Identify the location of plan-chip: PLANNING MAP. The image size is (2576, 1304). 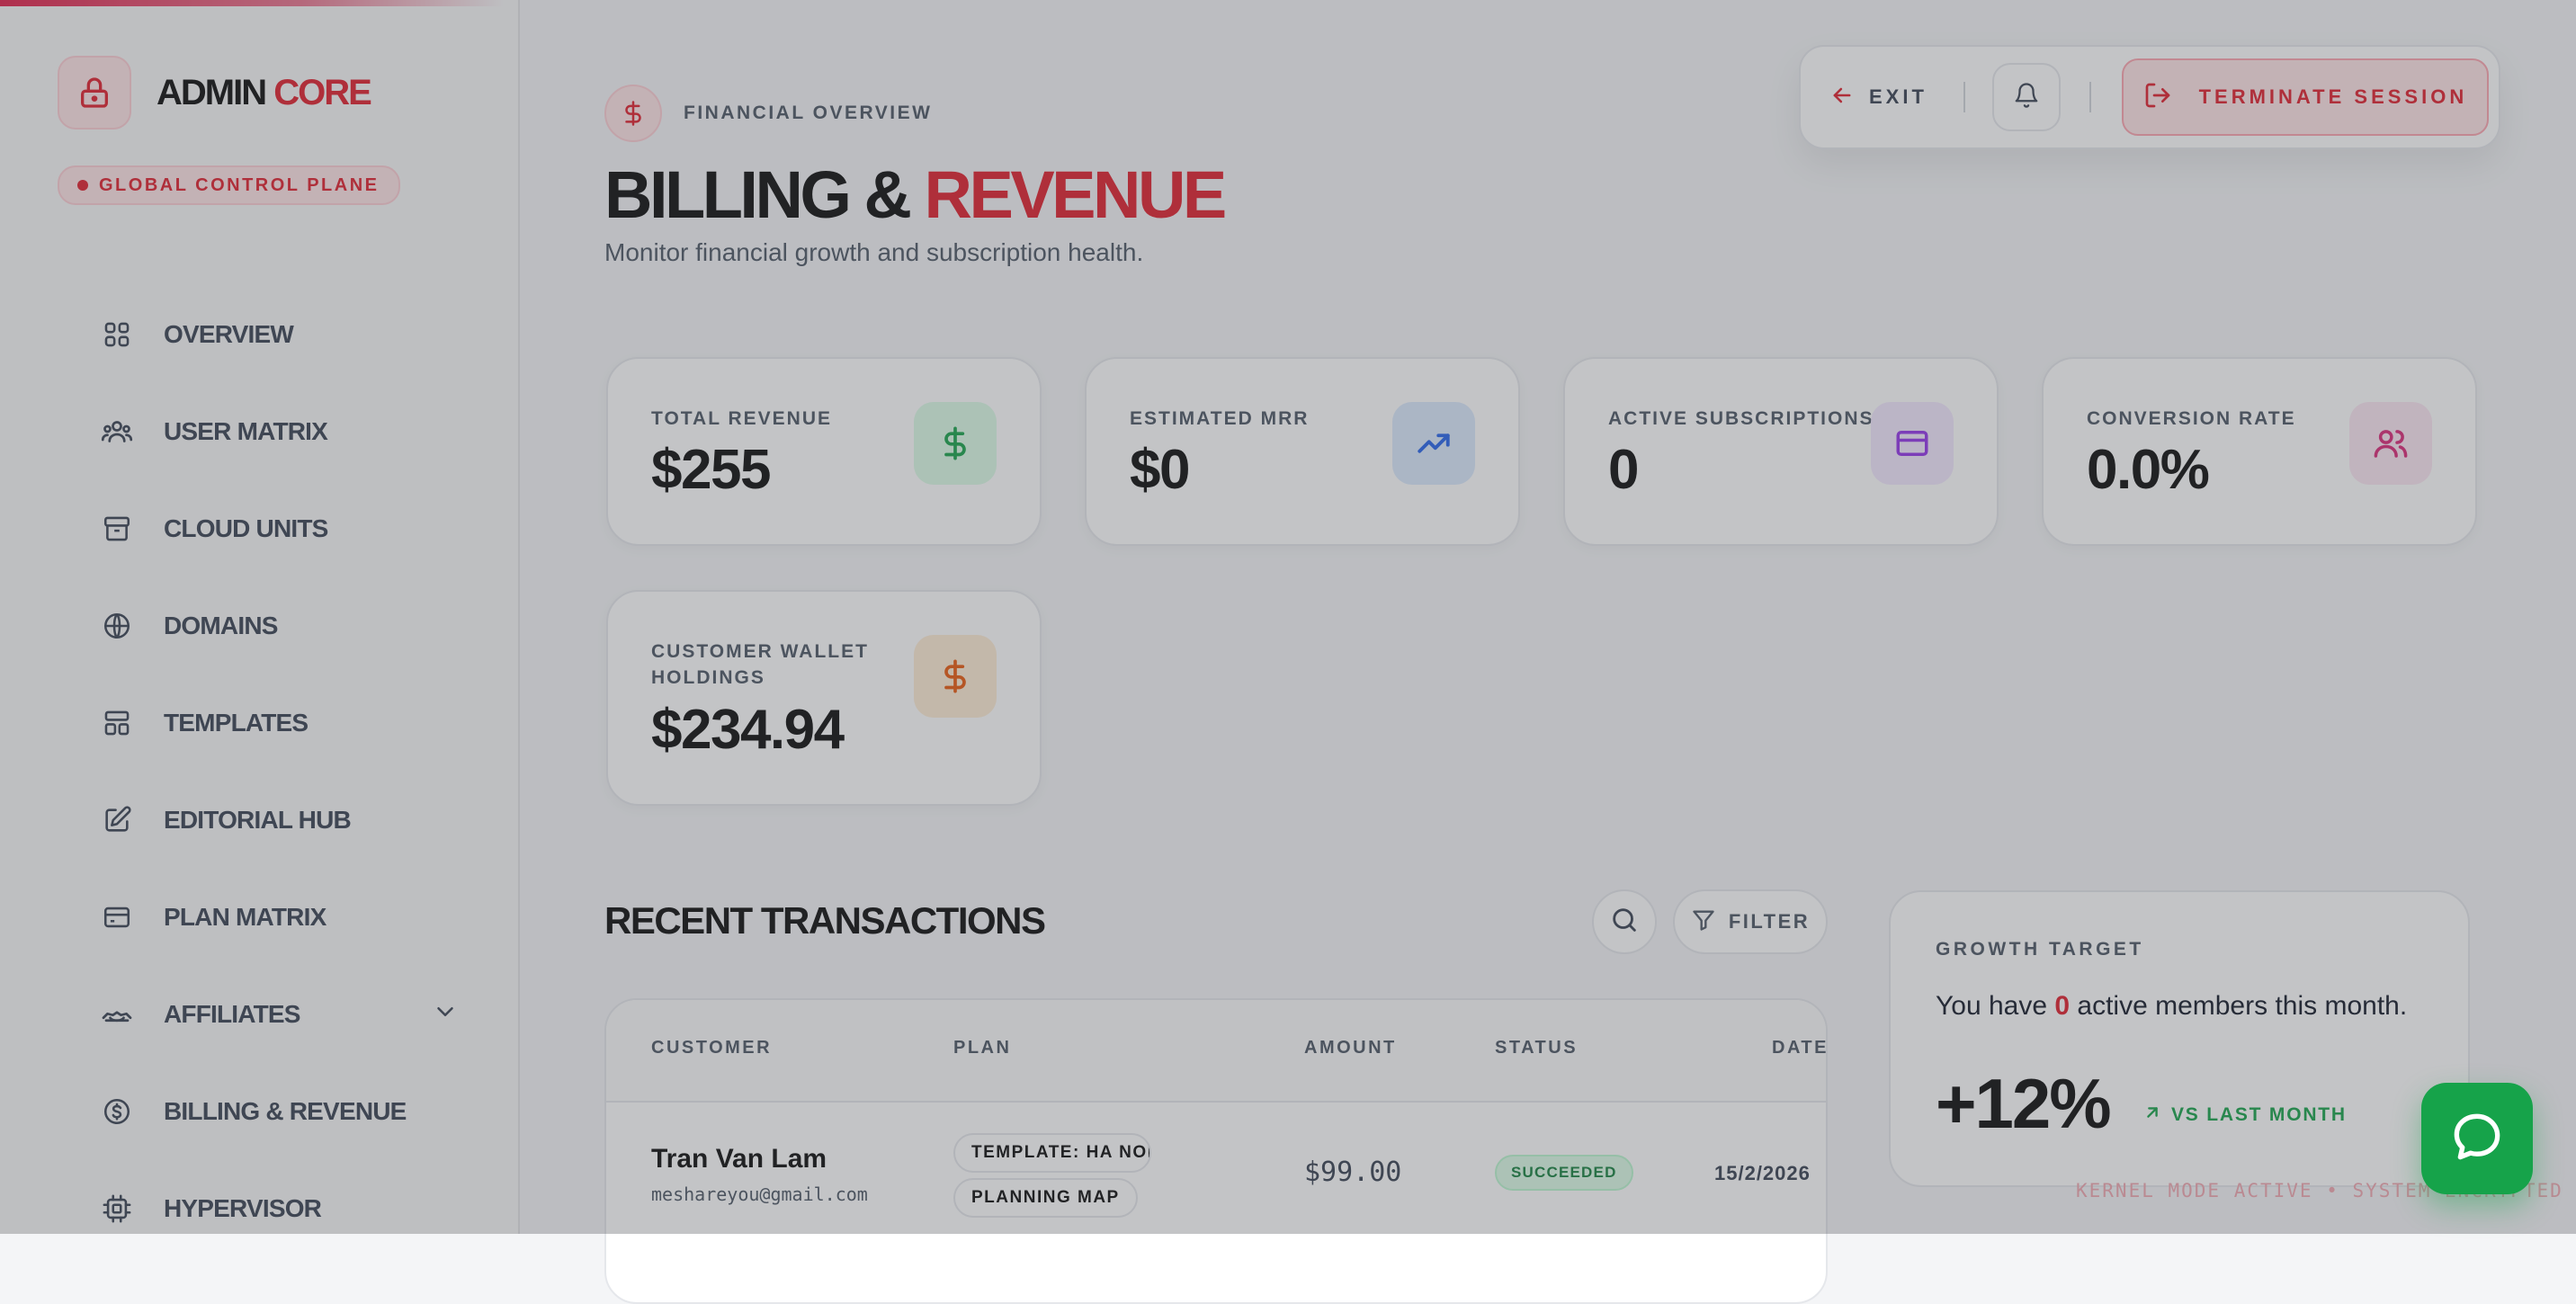
(1045, 1198).